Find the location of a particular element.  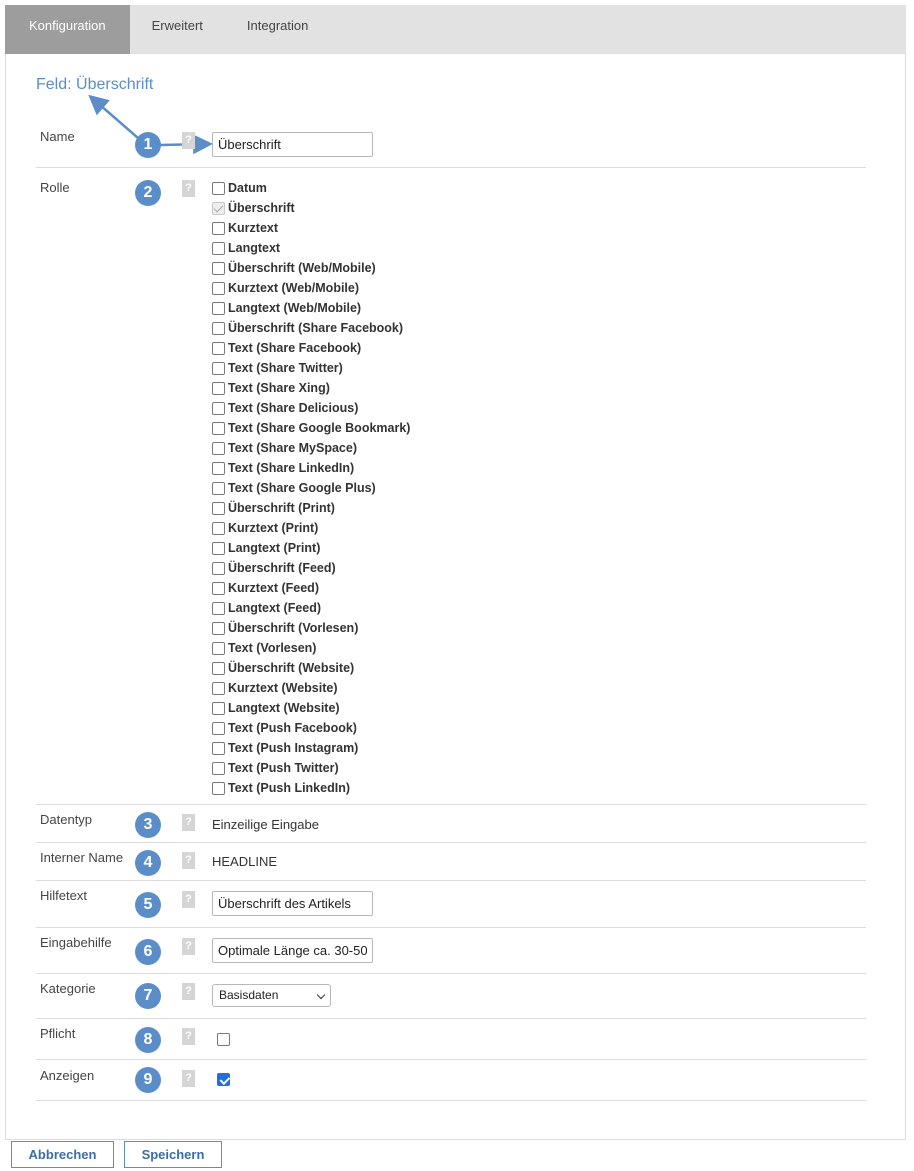

role-option: Überschrift (Print) is located at coordinates (311, 508).